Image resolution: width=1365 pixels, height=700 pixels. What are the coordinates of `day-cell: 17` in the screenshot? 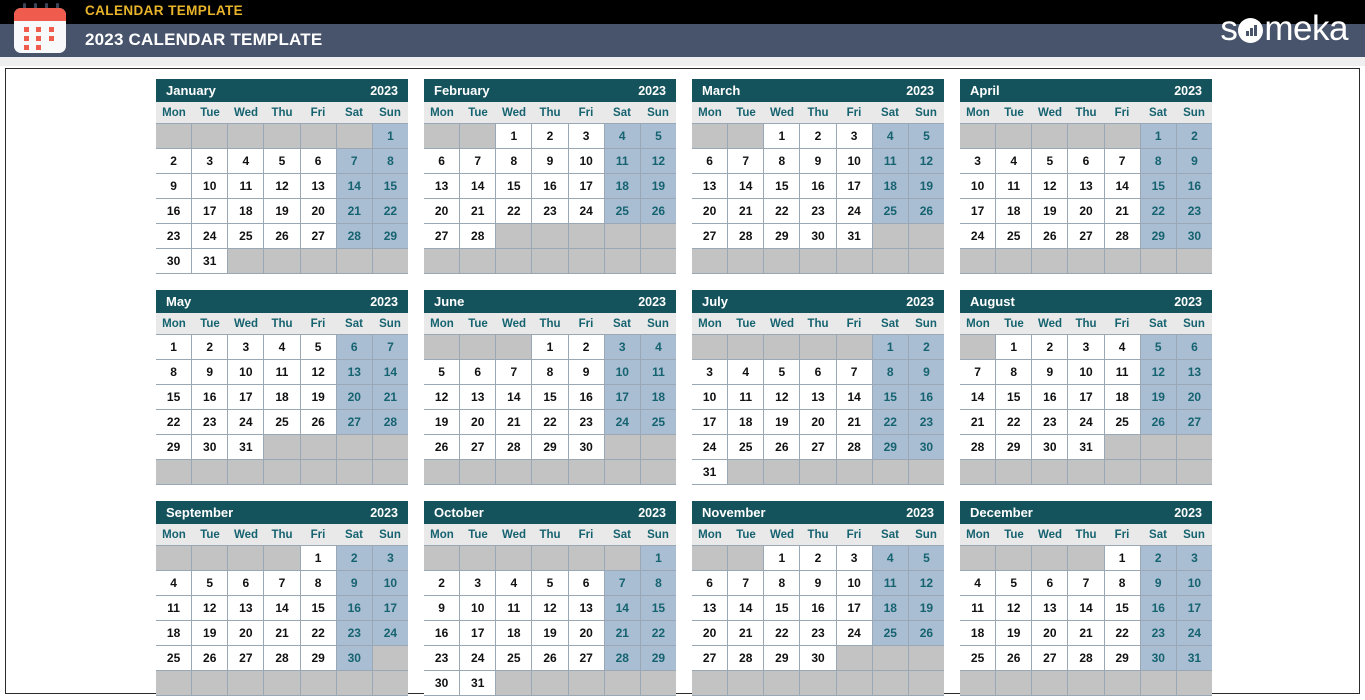 It's located at (1086, 397).